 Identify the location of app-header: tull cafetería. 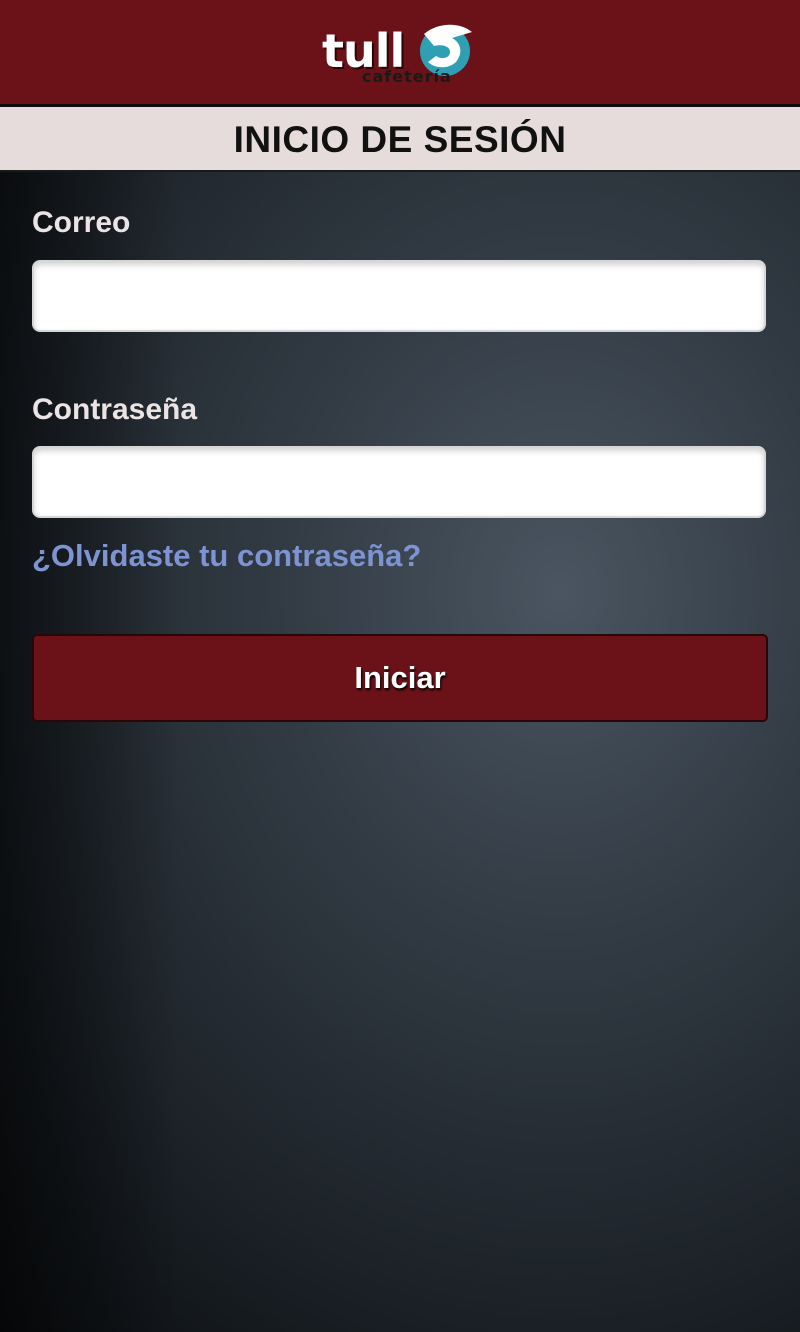
(400, 53).